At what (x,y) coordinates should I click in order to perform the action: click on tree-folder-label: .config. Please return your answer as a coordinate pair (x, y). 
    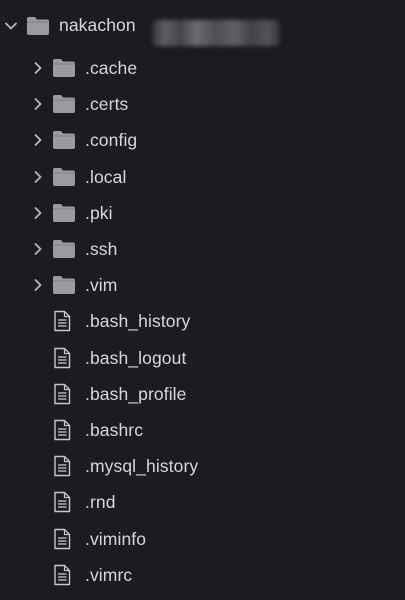
    Looking at the image, I should click on (111, 140).